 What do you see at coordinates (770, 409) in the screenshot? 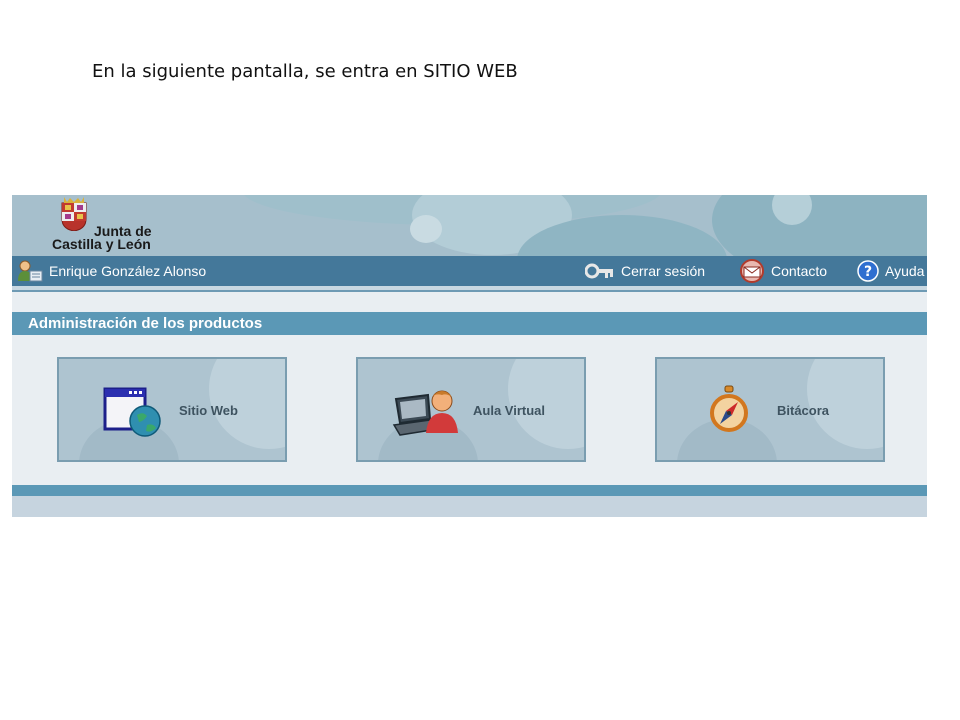
I see `product-tile-bitacora: Bitácora` at bounding box center [770, 409].